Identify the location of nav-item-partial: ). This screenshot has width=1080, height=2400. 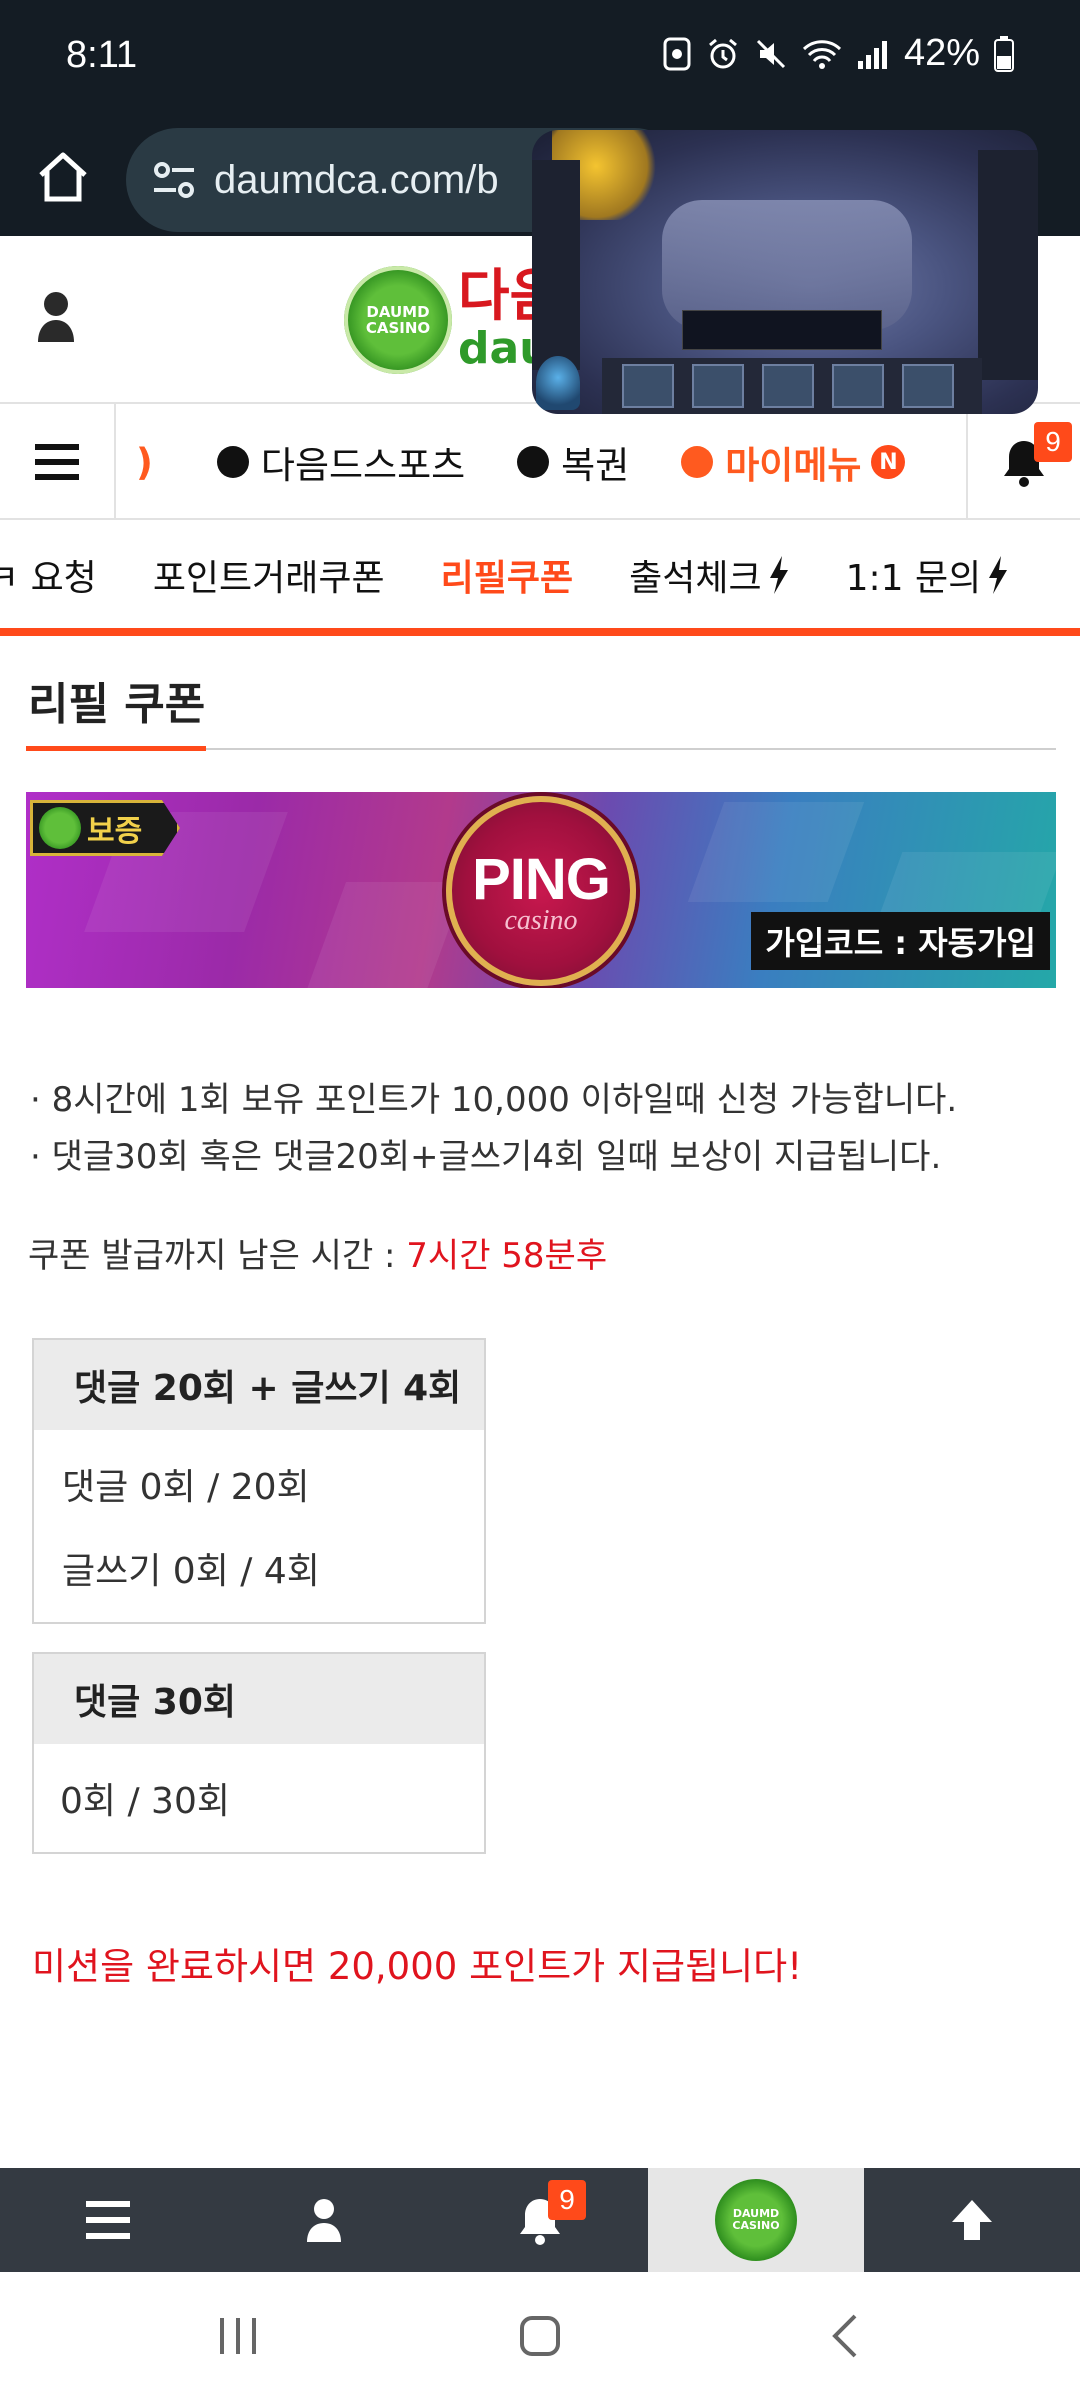
(144, 462).